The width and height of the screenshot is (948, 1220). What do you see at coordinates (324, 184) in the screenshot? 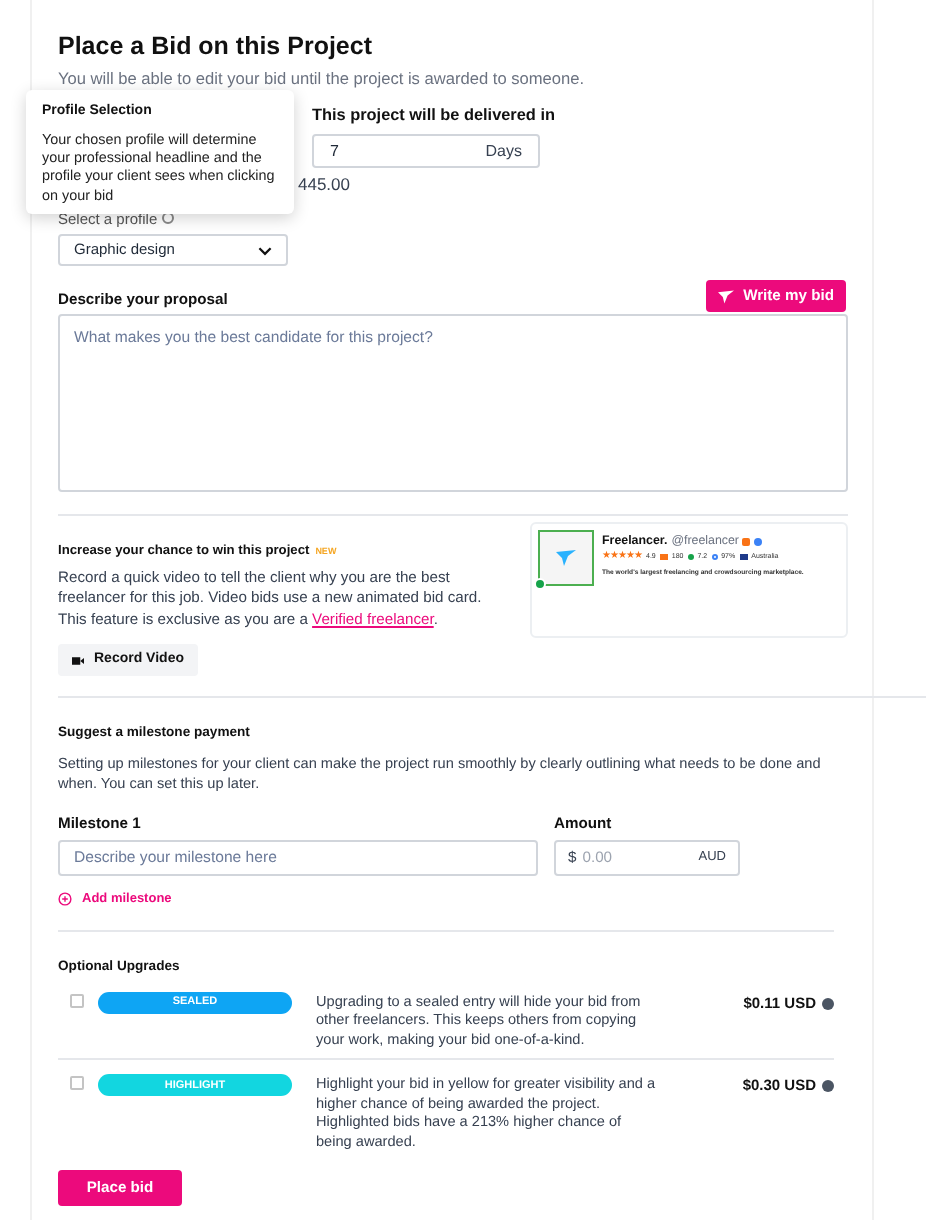
I see `bid-amount: 445.00` at bounding box center [324, 184].